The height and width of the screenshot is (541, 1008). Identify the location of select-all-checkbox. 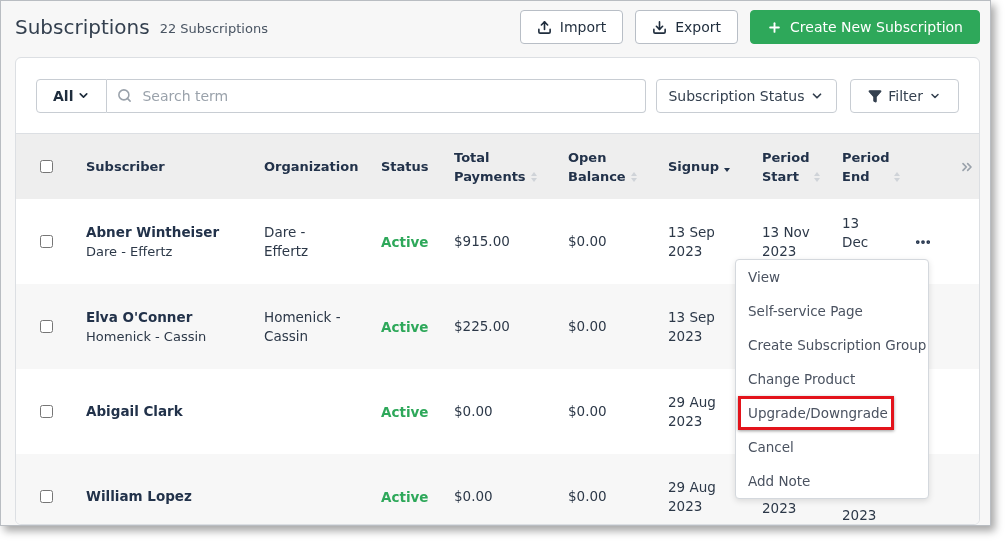
(46, 166).